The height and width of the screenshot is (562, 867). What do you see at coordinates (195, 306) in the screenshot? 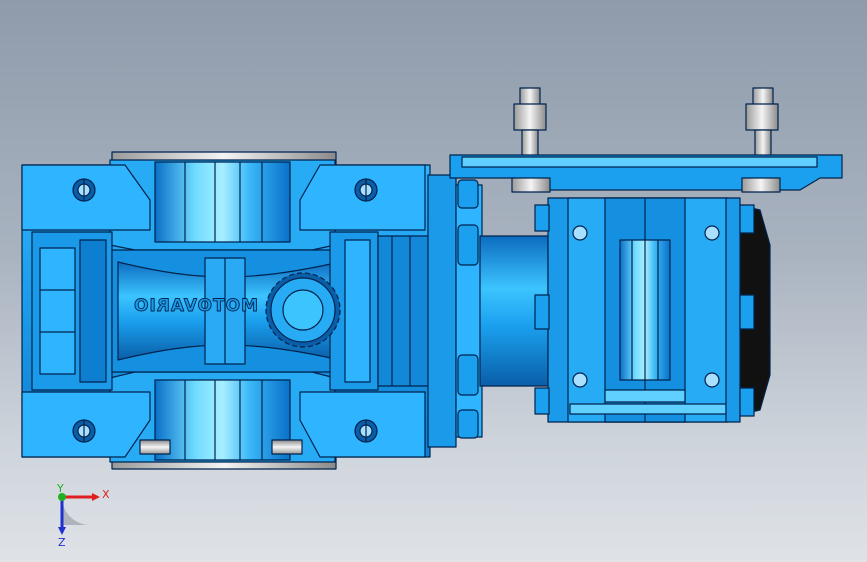
I see `brand-lettering: MOTOVARIO` at bounding box center [195, 306].